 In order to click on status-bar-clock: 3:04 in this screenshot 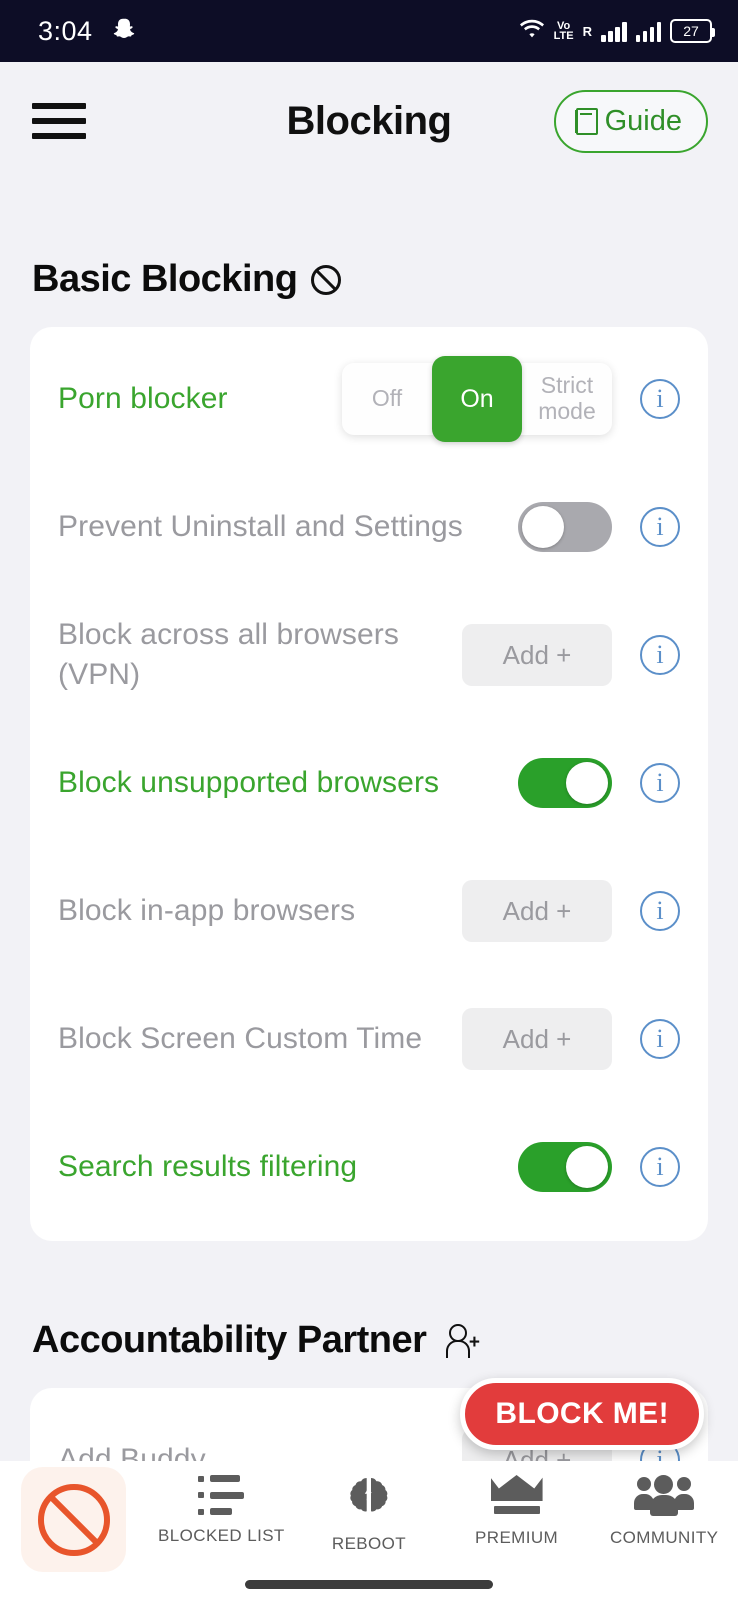, I will do `click(65, 30)`.